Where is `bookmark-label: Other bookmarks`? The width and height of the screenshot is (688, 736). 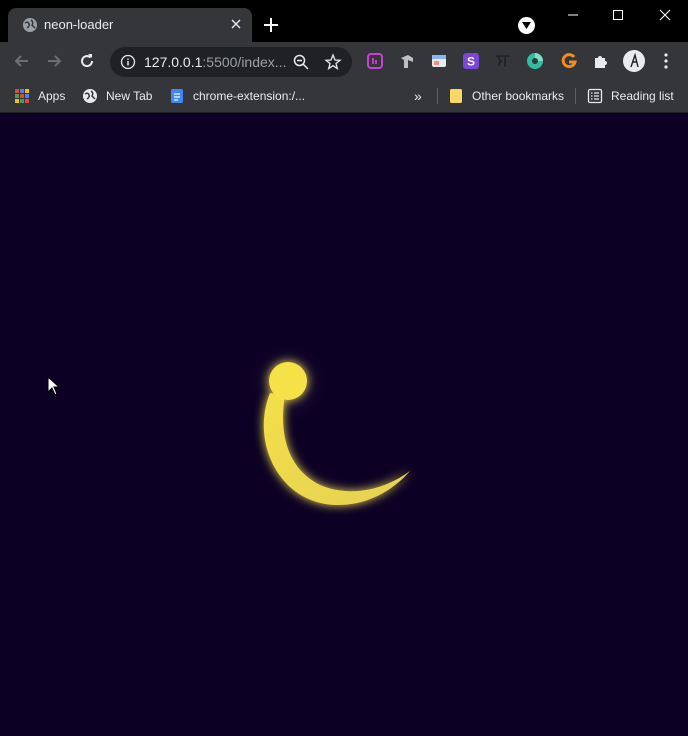 bookmark-label: Other bookmarks is located at coordinates (518, 96).